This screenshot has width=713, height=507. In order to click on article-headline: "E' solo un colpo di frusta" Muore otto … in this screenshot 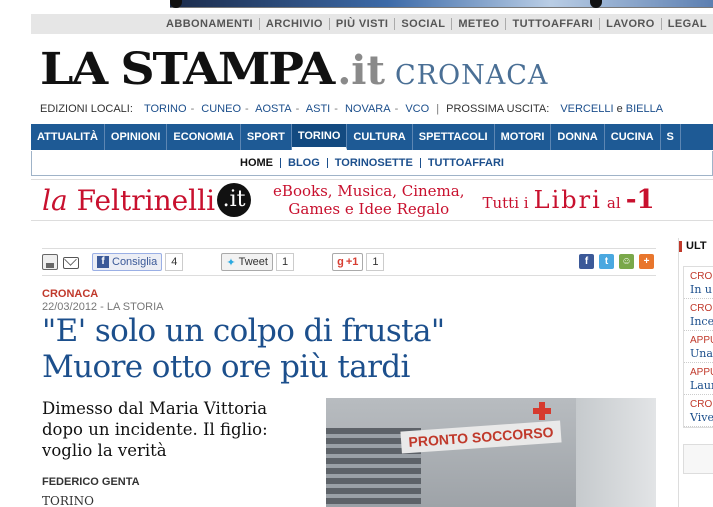, I will do `click(342, 349)`.